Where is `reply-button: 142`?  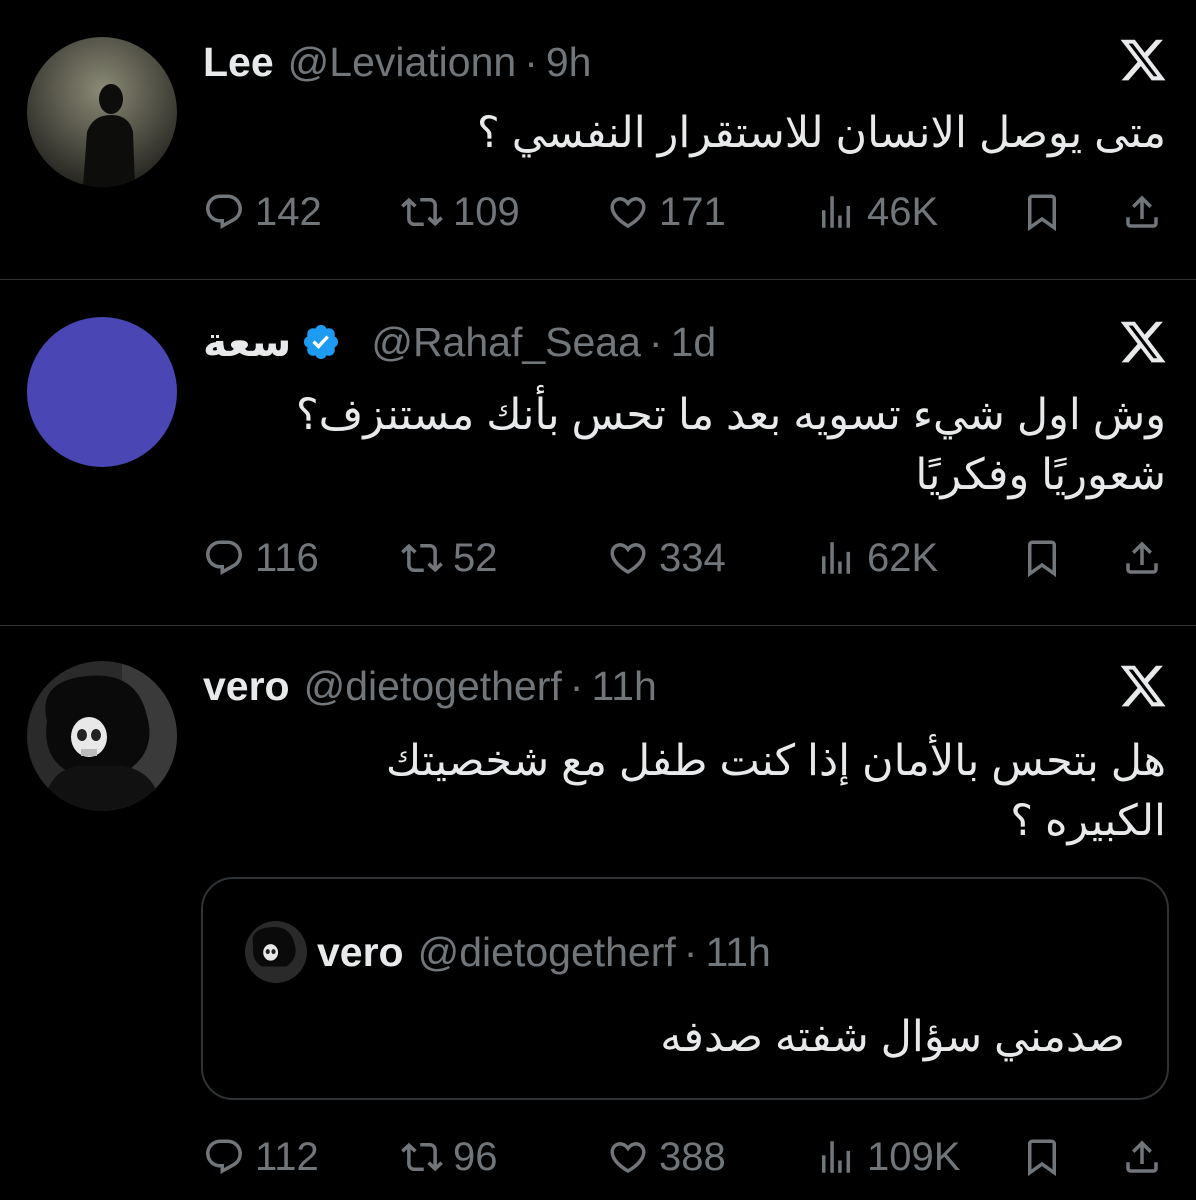 reply-button: 142 is located at coordinates (262, 212).